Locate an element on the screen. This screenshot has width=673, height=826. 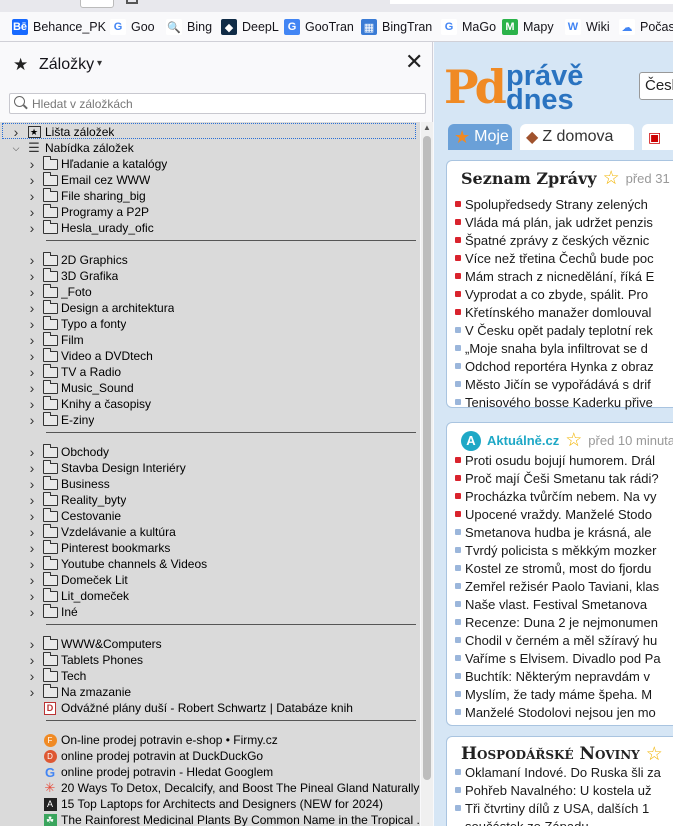
folder-item: › File sharing_big is located at coordinates (86, 195).